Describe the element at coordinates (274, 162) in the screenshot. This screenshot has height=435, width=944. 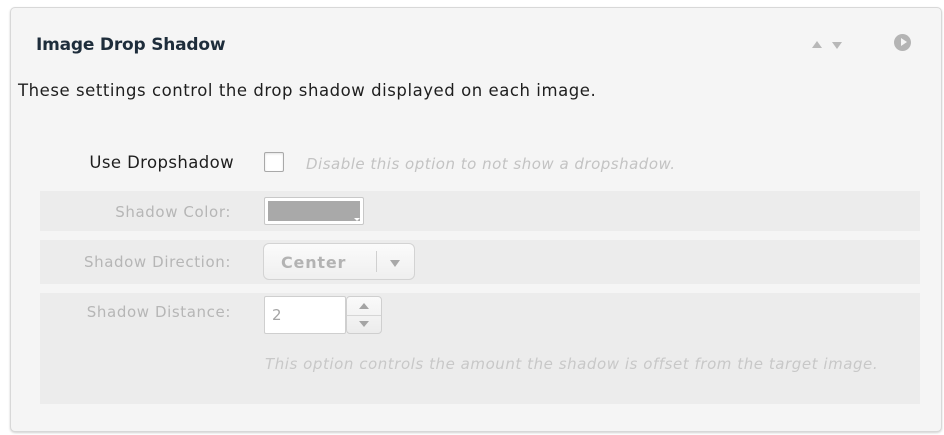
I see `use-dropshadow-checkbox` at that location.